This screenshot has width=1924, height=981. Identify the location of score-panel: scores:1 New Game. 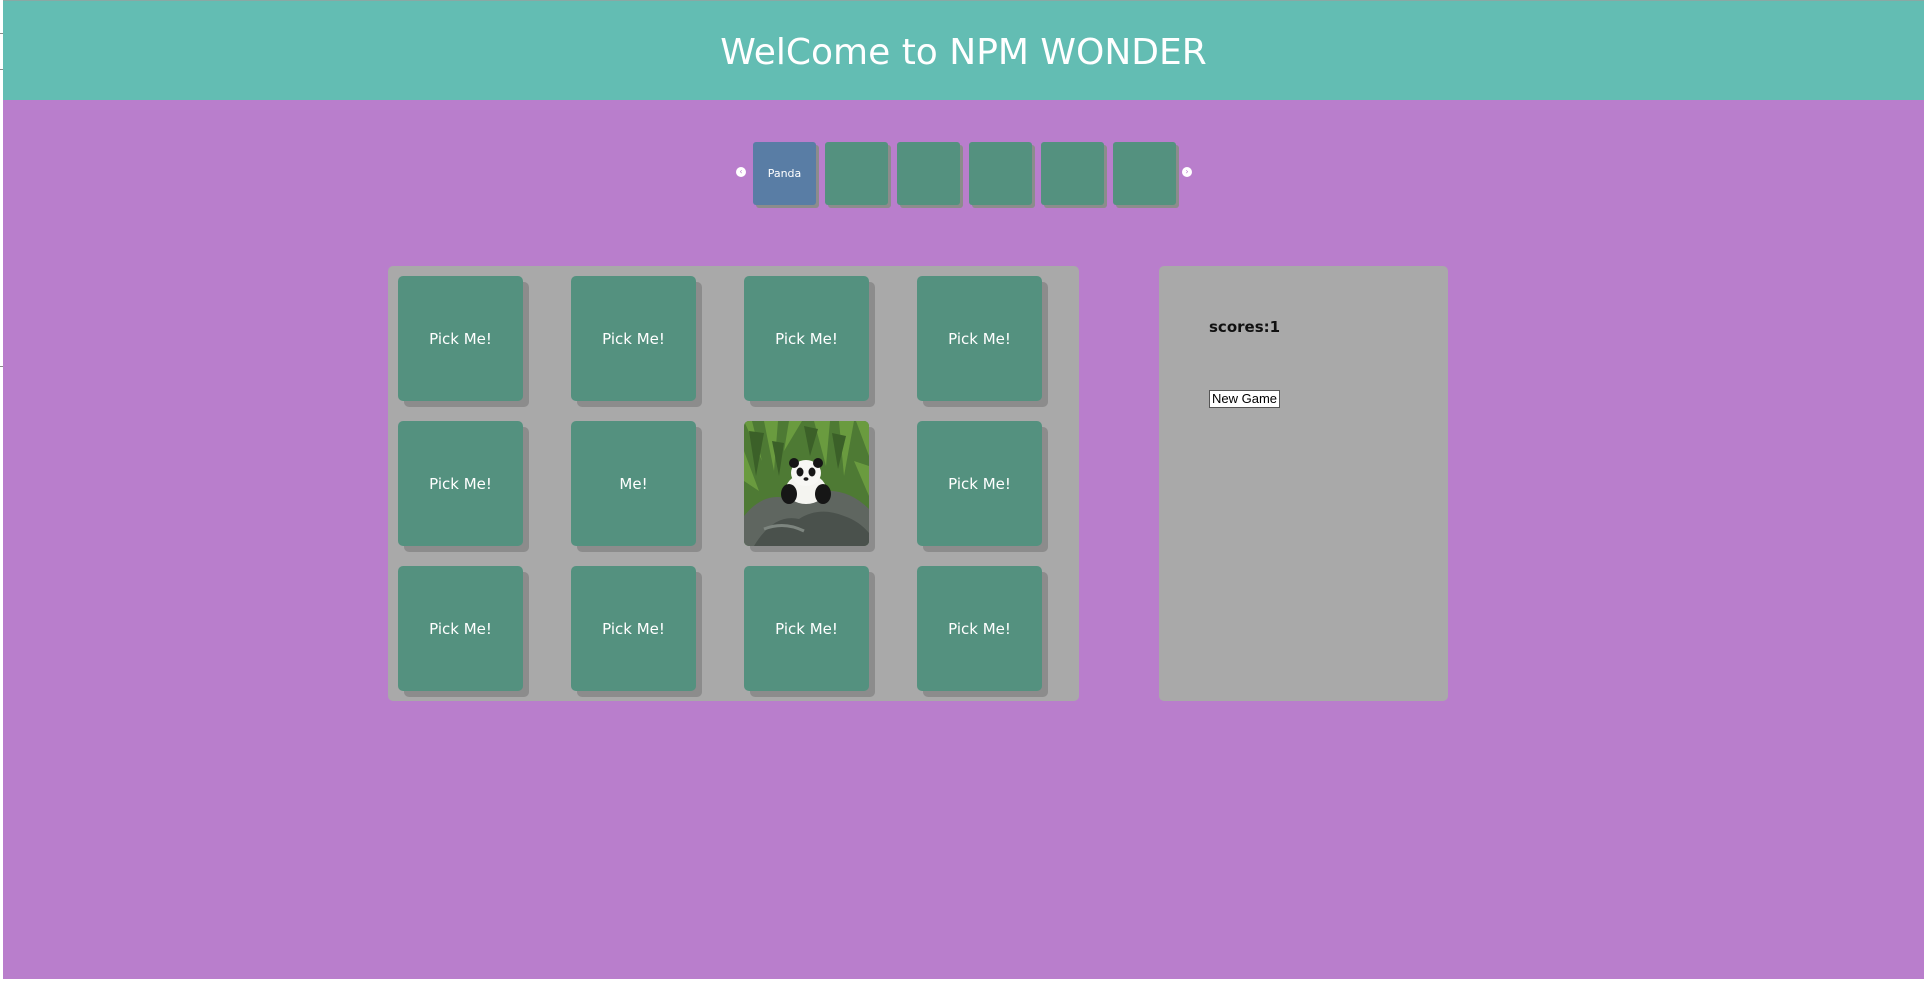
(1303, 483).